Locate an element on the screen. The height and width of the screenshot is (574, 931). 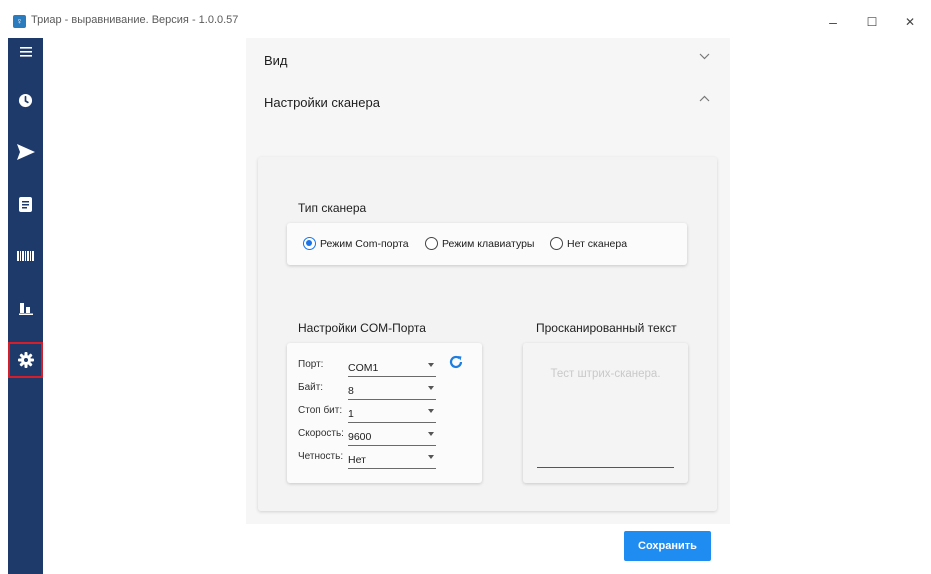
port-field: Порт: COM1 is located at coordinates (368, 366).